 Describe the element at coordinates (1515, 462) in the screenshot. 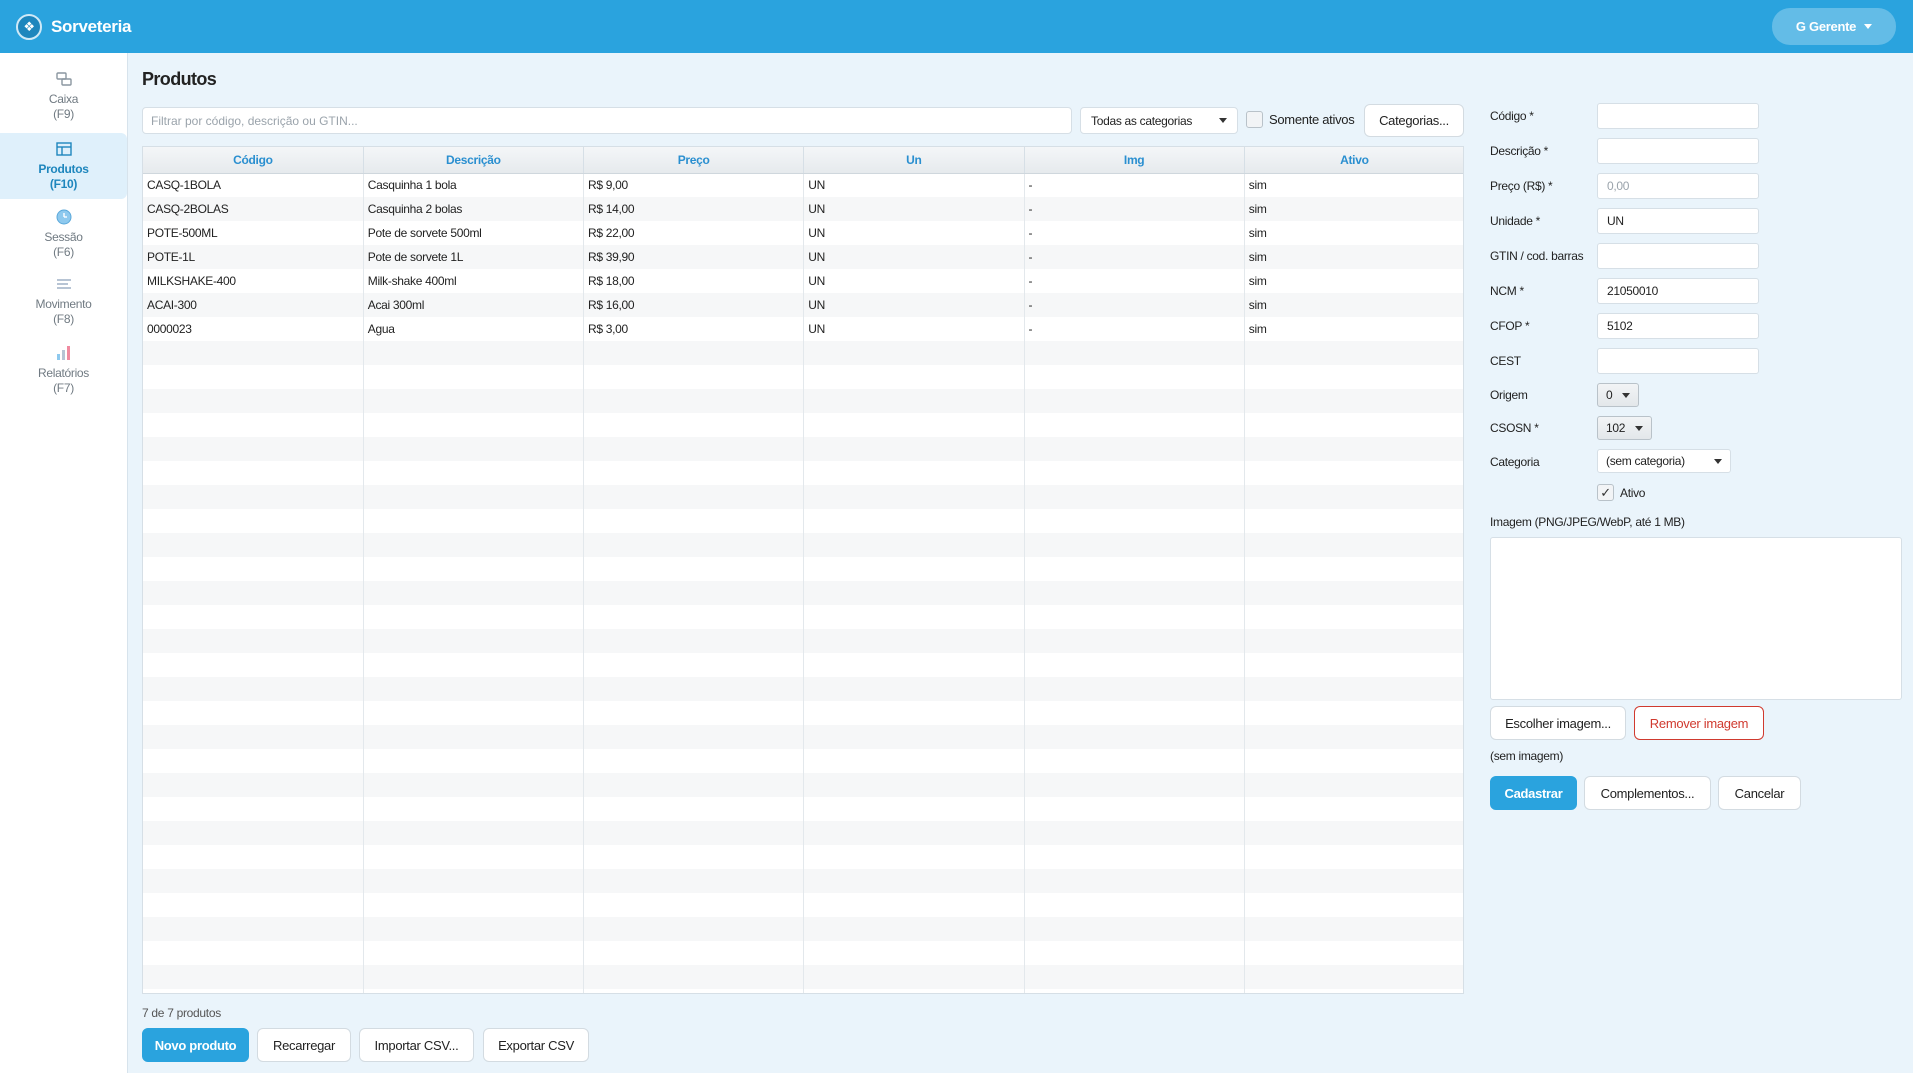

I see `categoria-label: Categoria` at that location.